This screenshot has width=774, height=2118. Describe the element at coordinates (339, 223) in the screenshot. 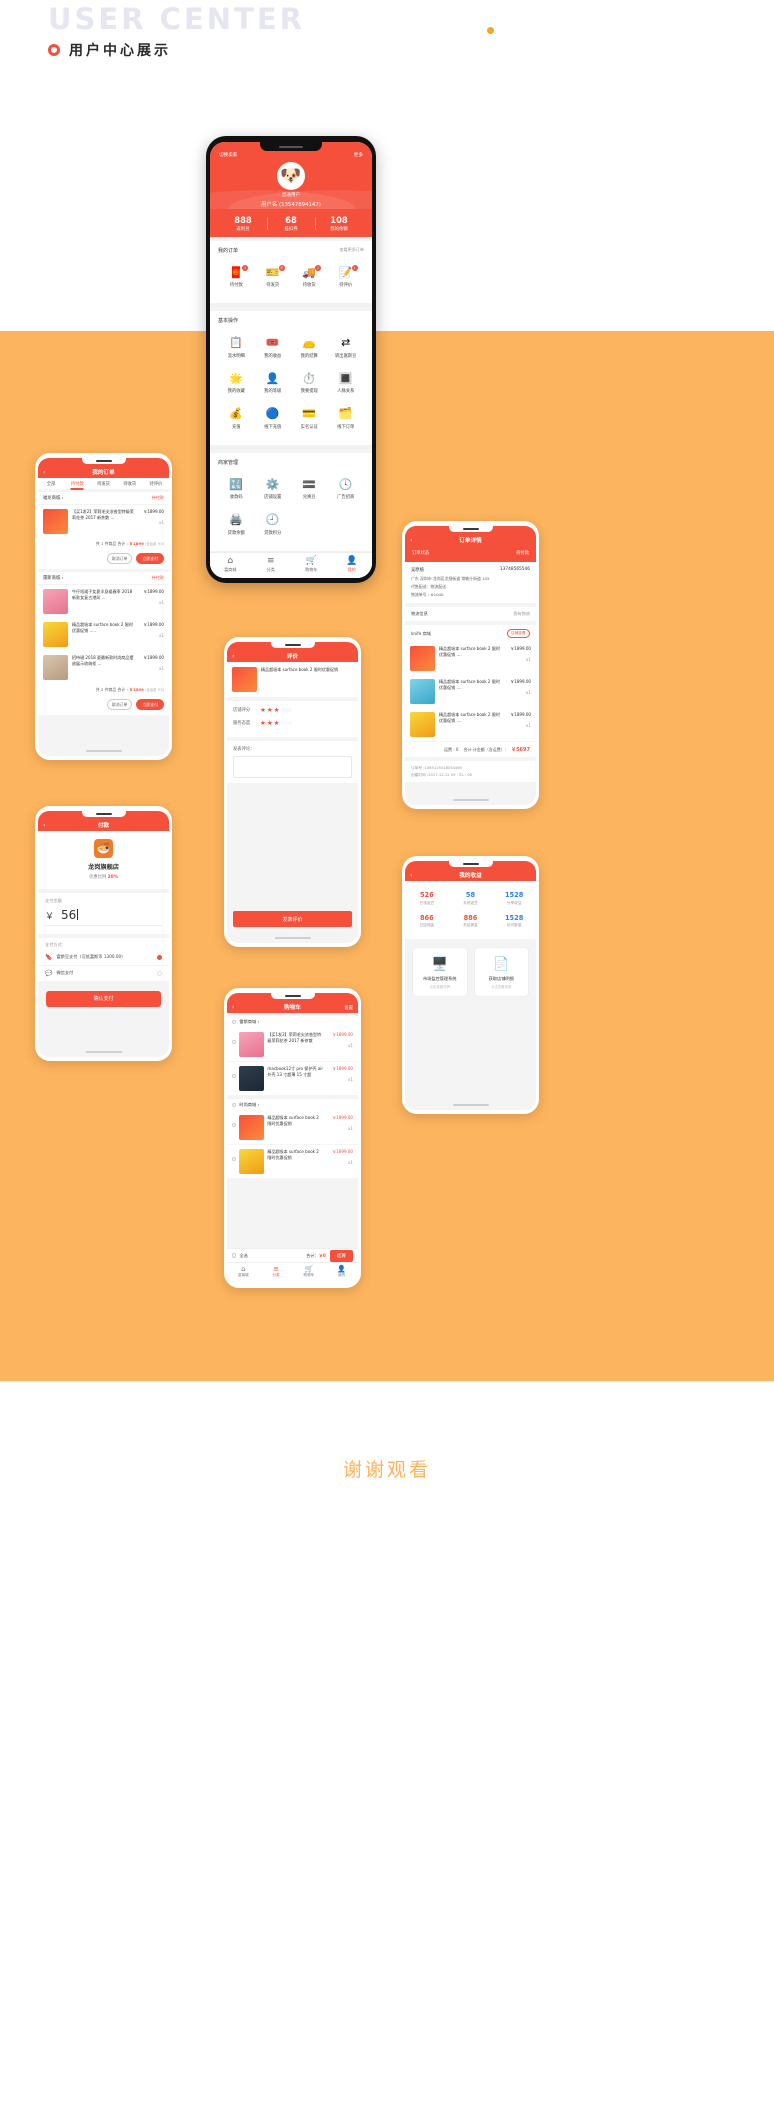

I see `stat-item: 108 我的余额` at that location.